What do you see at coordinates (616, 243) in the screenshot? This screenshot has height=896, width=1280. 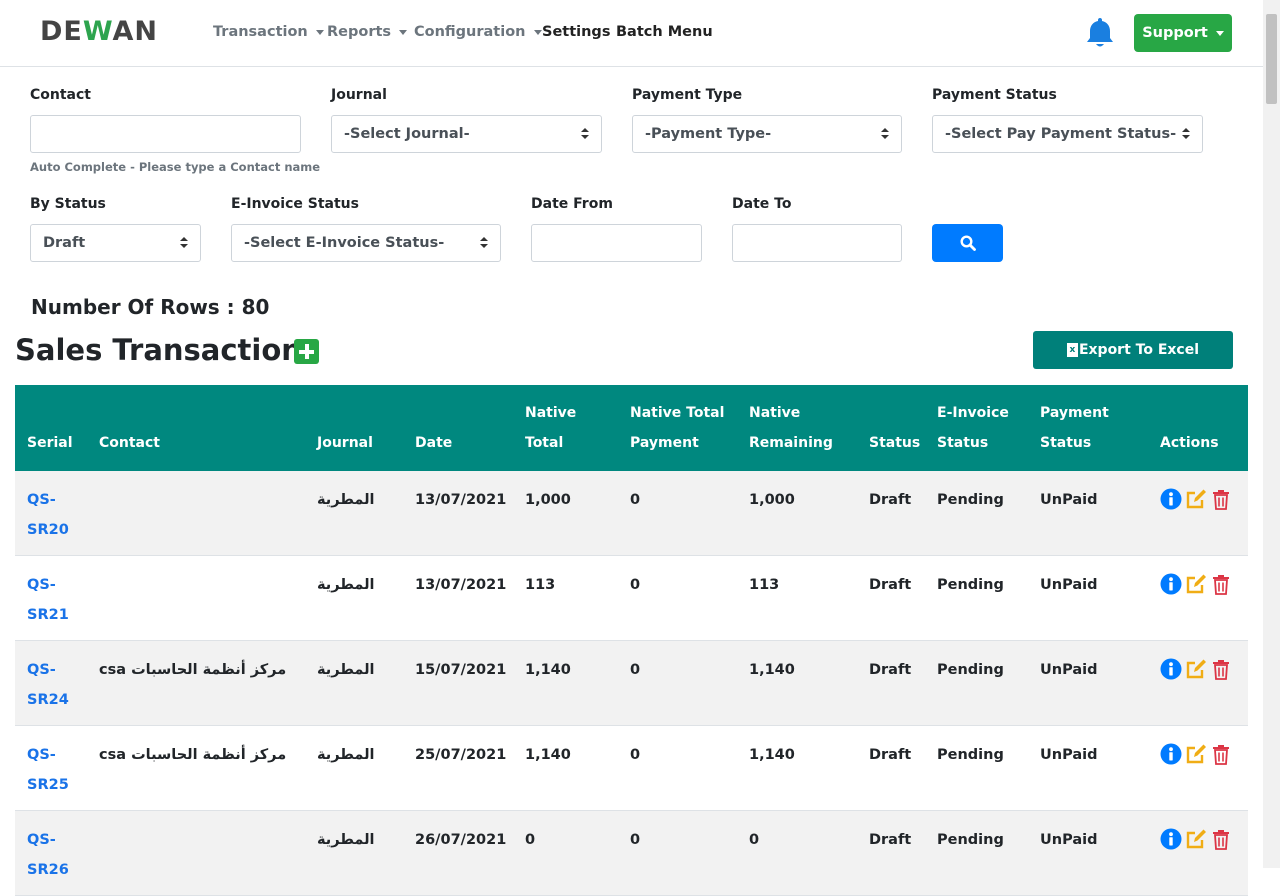 I see `date-from-input` at bounding box center [616, 243].